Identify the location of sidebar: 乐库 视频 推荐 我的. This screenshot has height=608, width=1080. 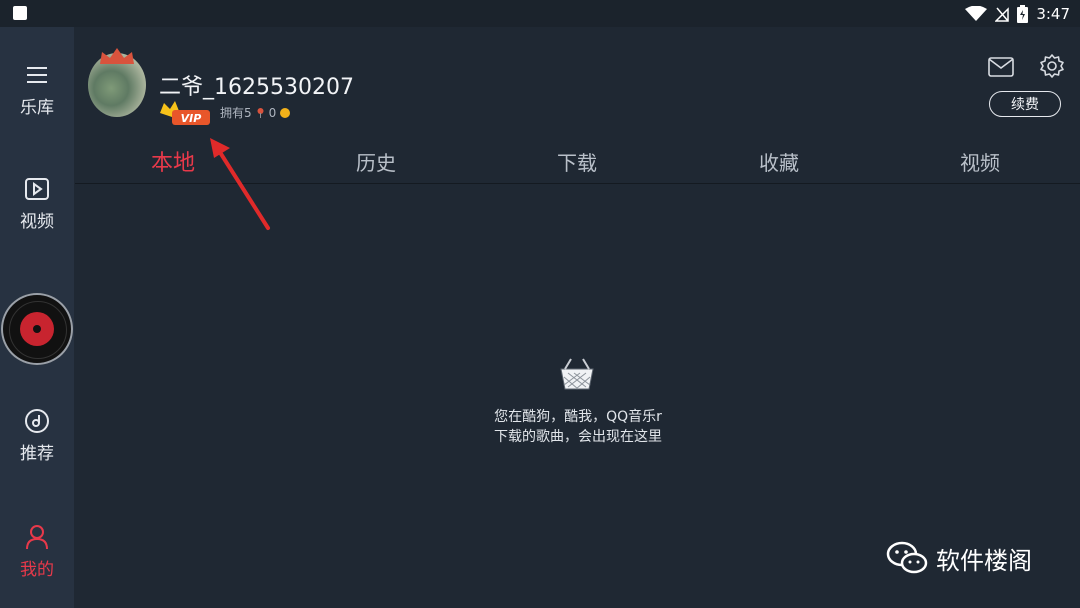
(37, 317).